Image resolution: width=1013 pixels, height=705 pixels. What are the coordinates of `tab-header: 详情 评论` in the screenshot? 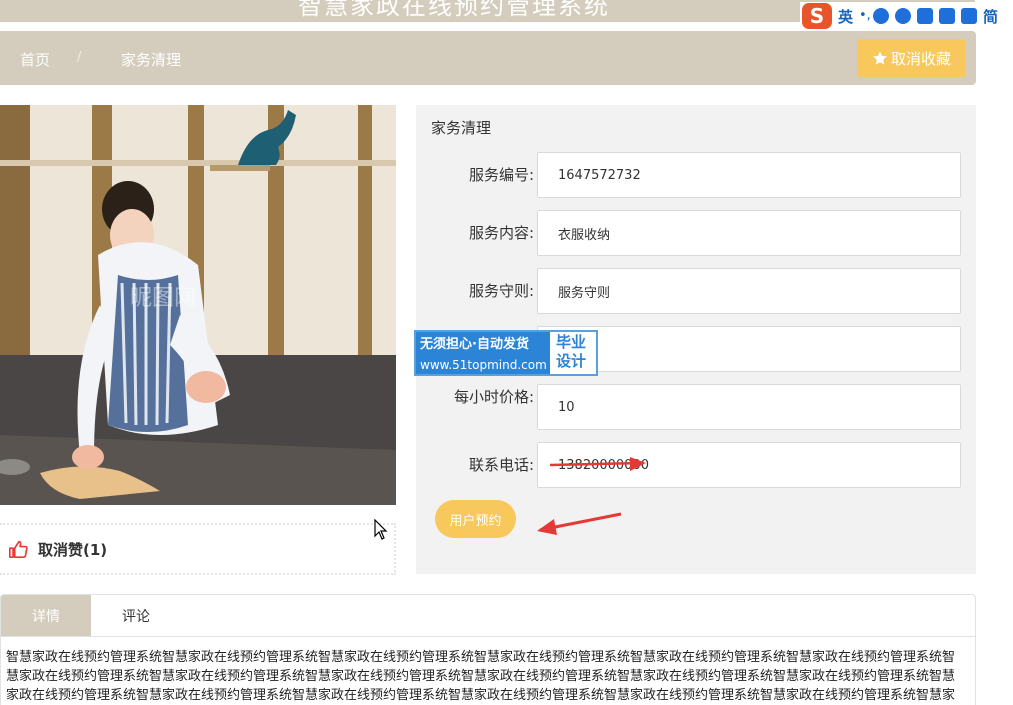 It's located at (488, 616).